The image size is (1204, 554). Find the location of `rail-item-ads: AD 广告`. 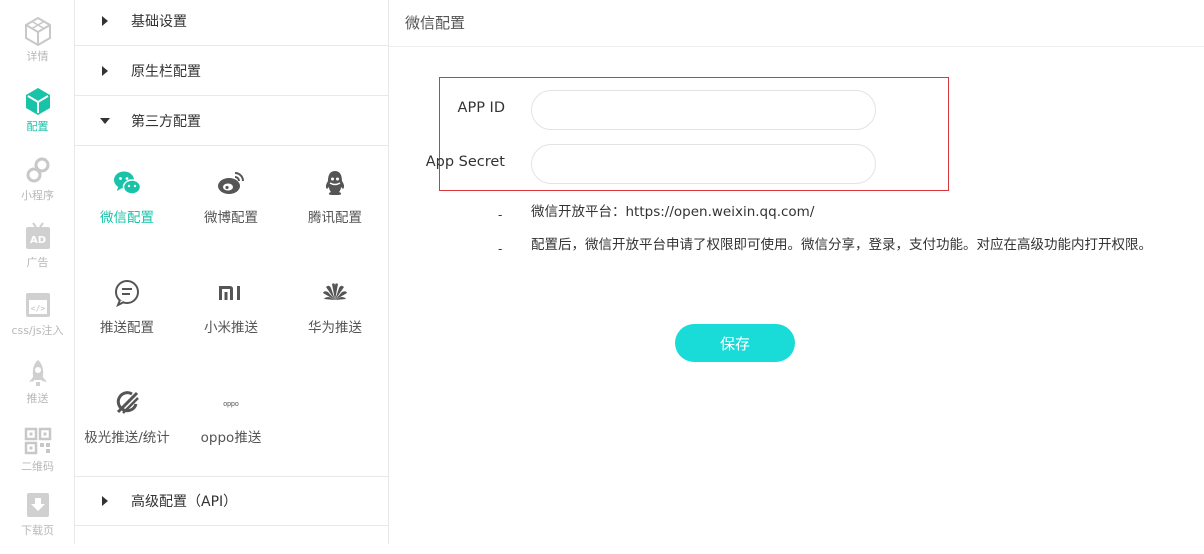

rail-item-ads: AD 广告 is located at coordinates (37, 254).